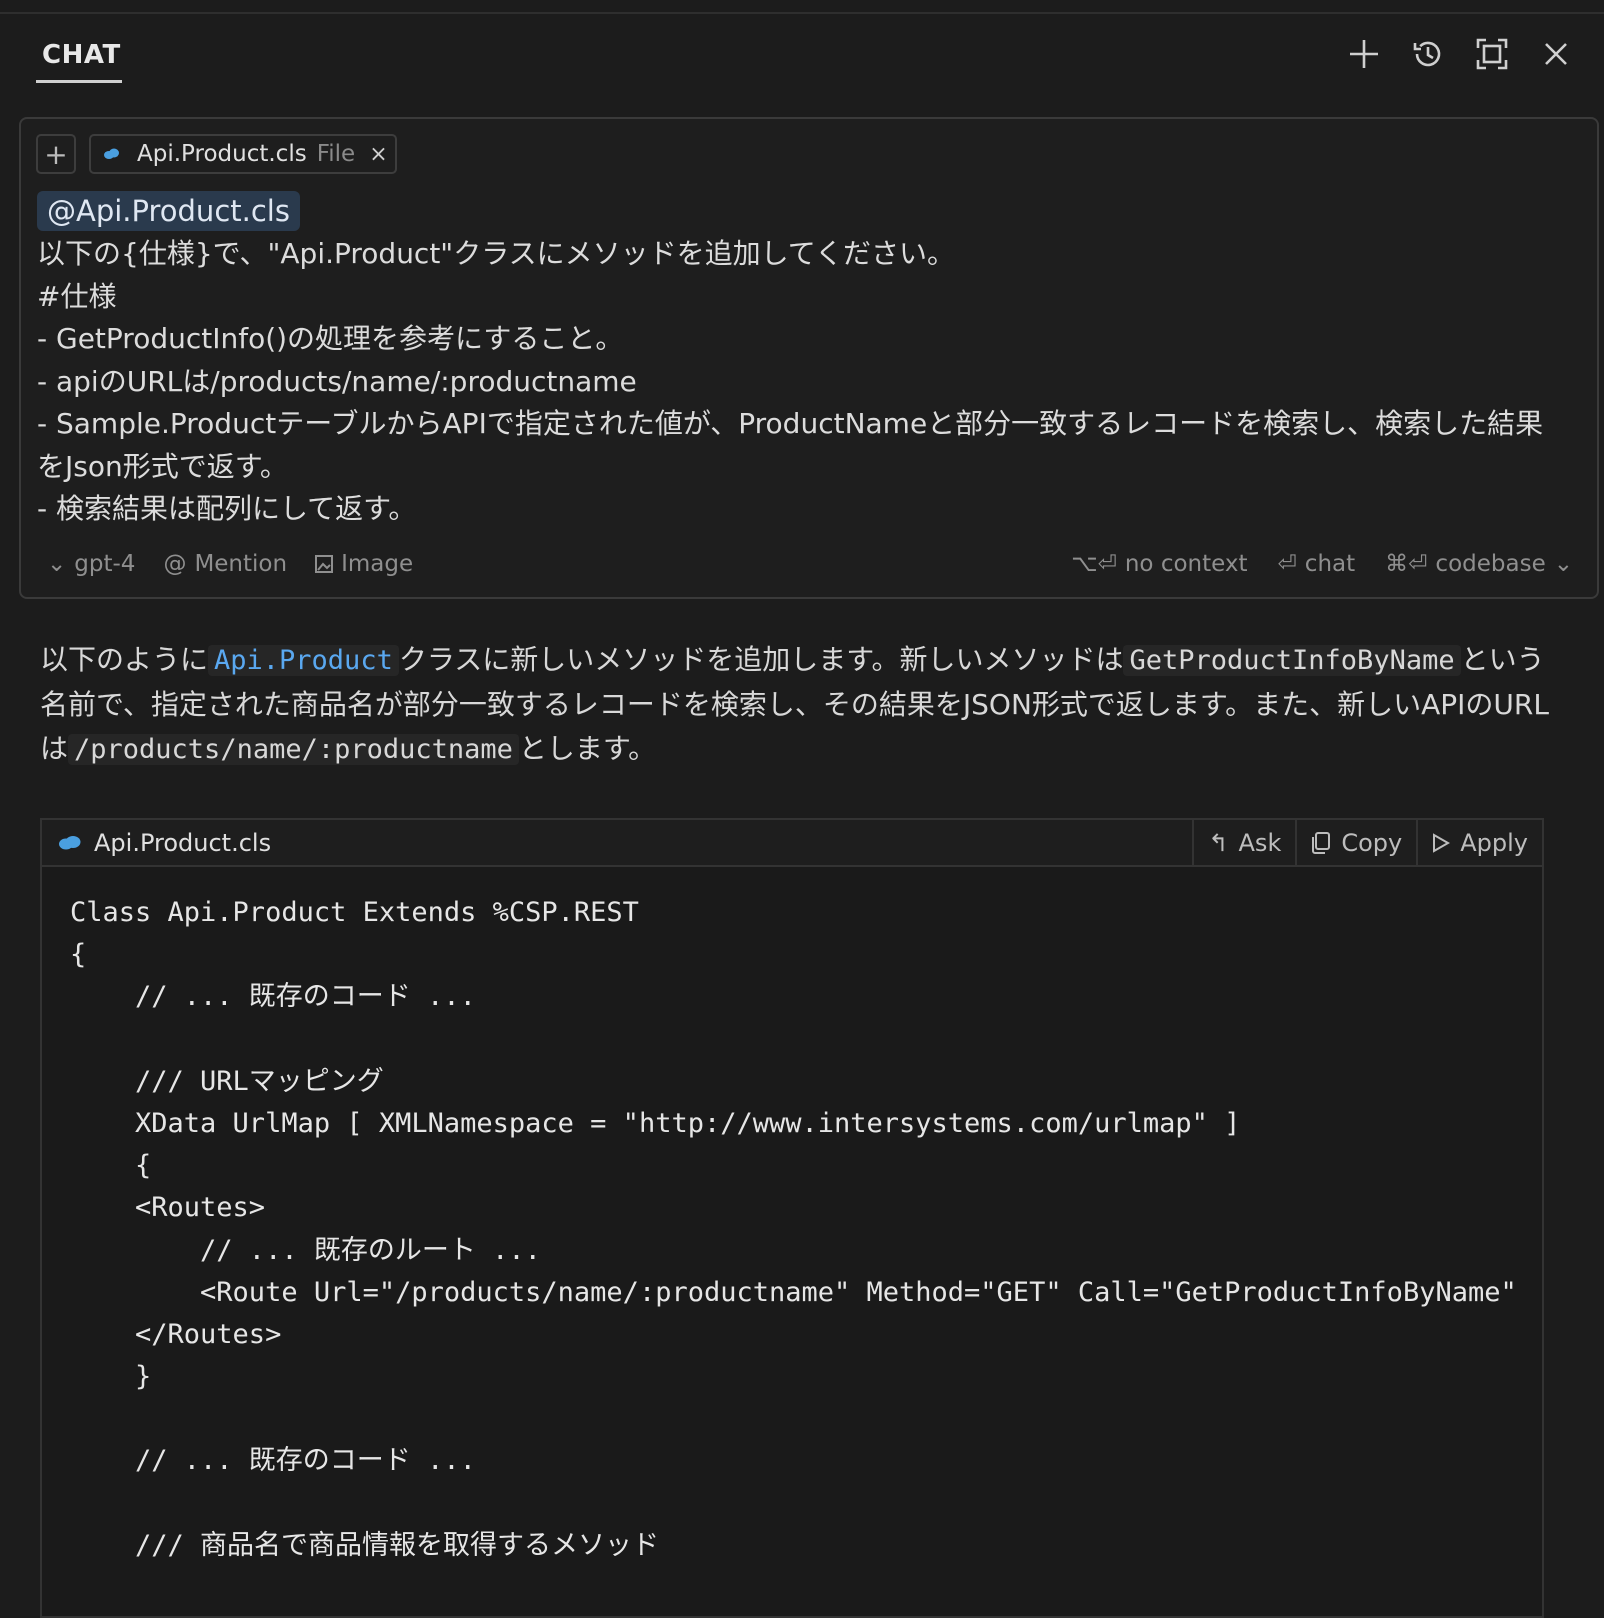 The image size is (1604, 1618). I want to click on close-icon, so click(1556, 54).